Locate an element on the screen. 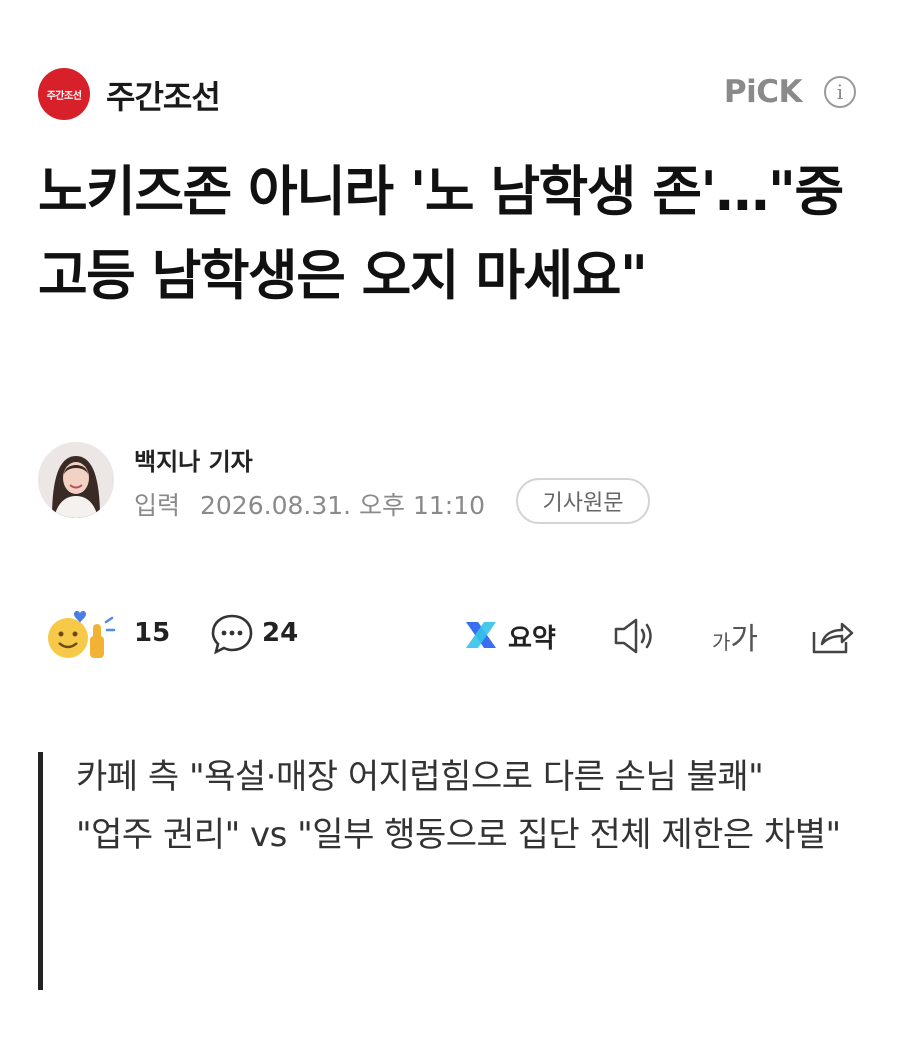 The image size is (900, 1048). article-header: 주간조선 주간조선 PiCK i is located at coordinates (447, 94).